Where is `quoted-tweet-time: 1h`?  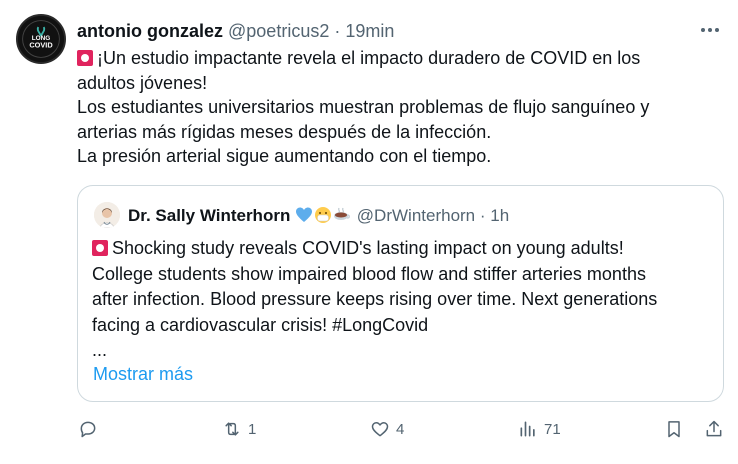 quoted-tweet-time: 1h is located at coordinates (499, 215).